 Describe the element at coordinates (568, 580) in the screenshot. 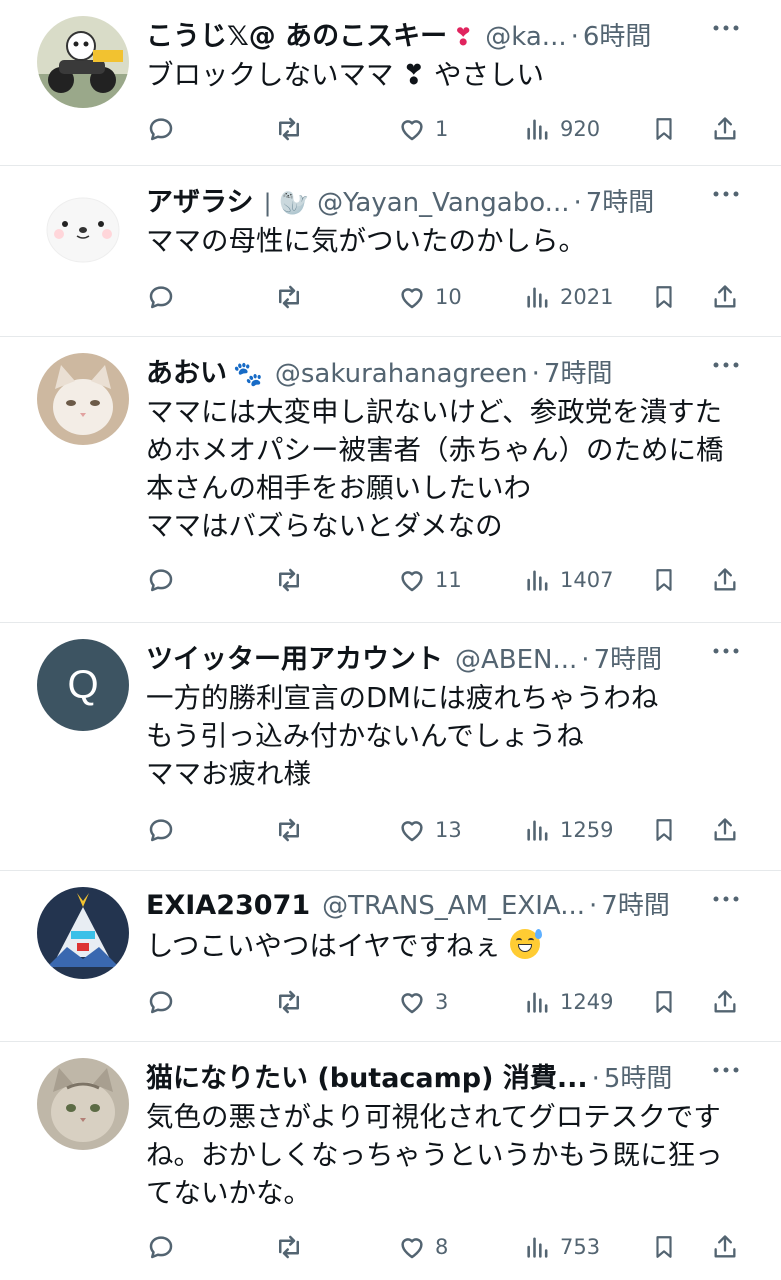

I see `views-button: 1407` at that location.